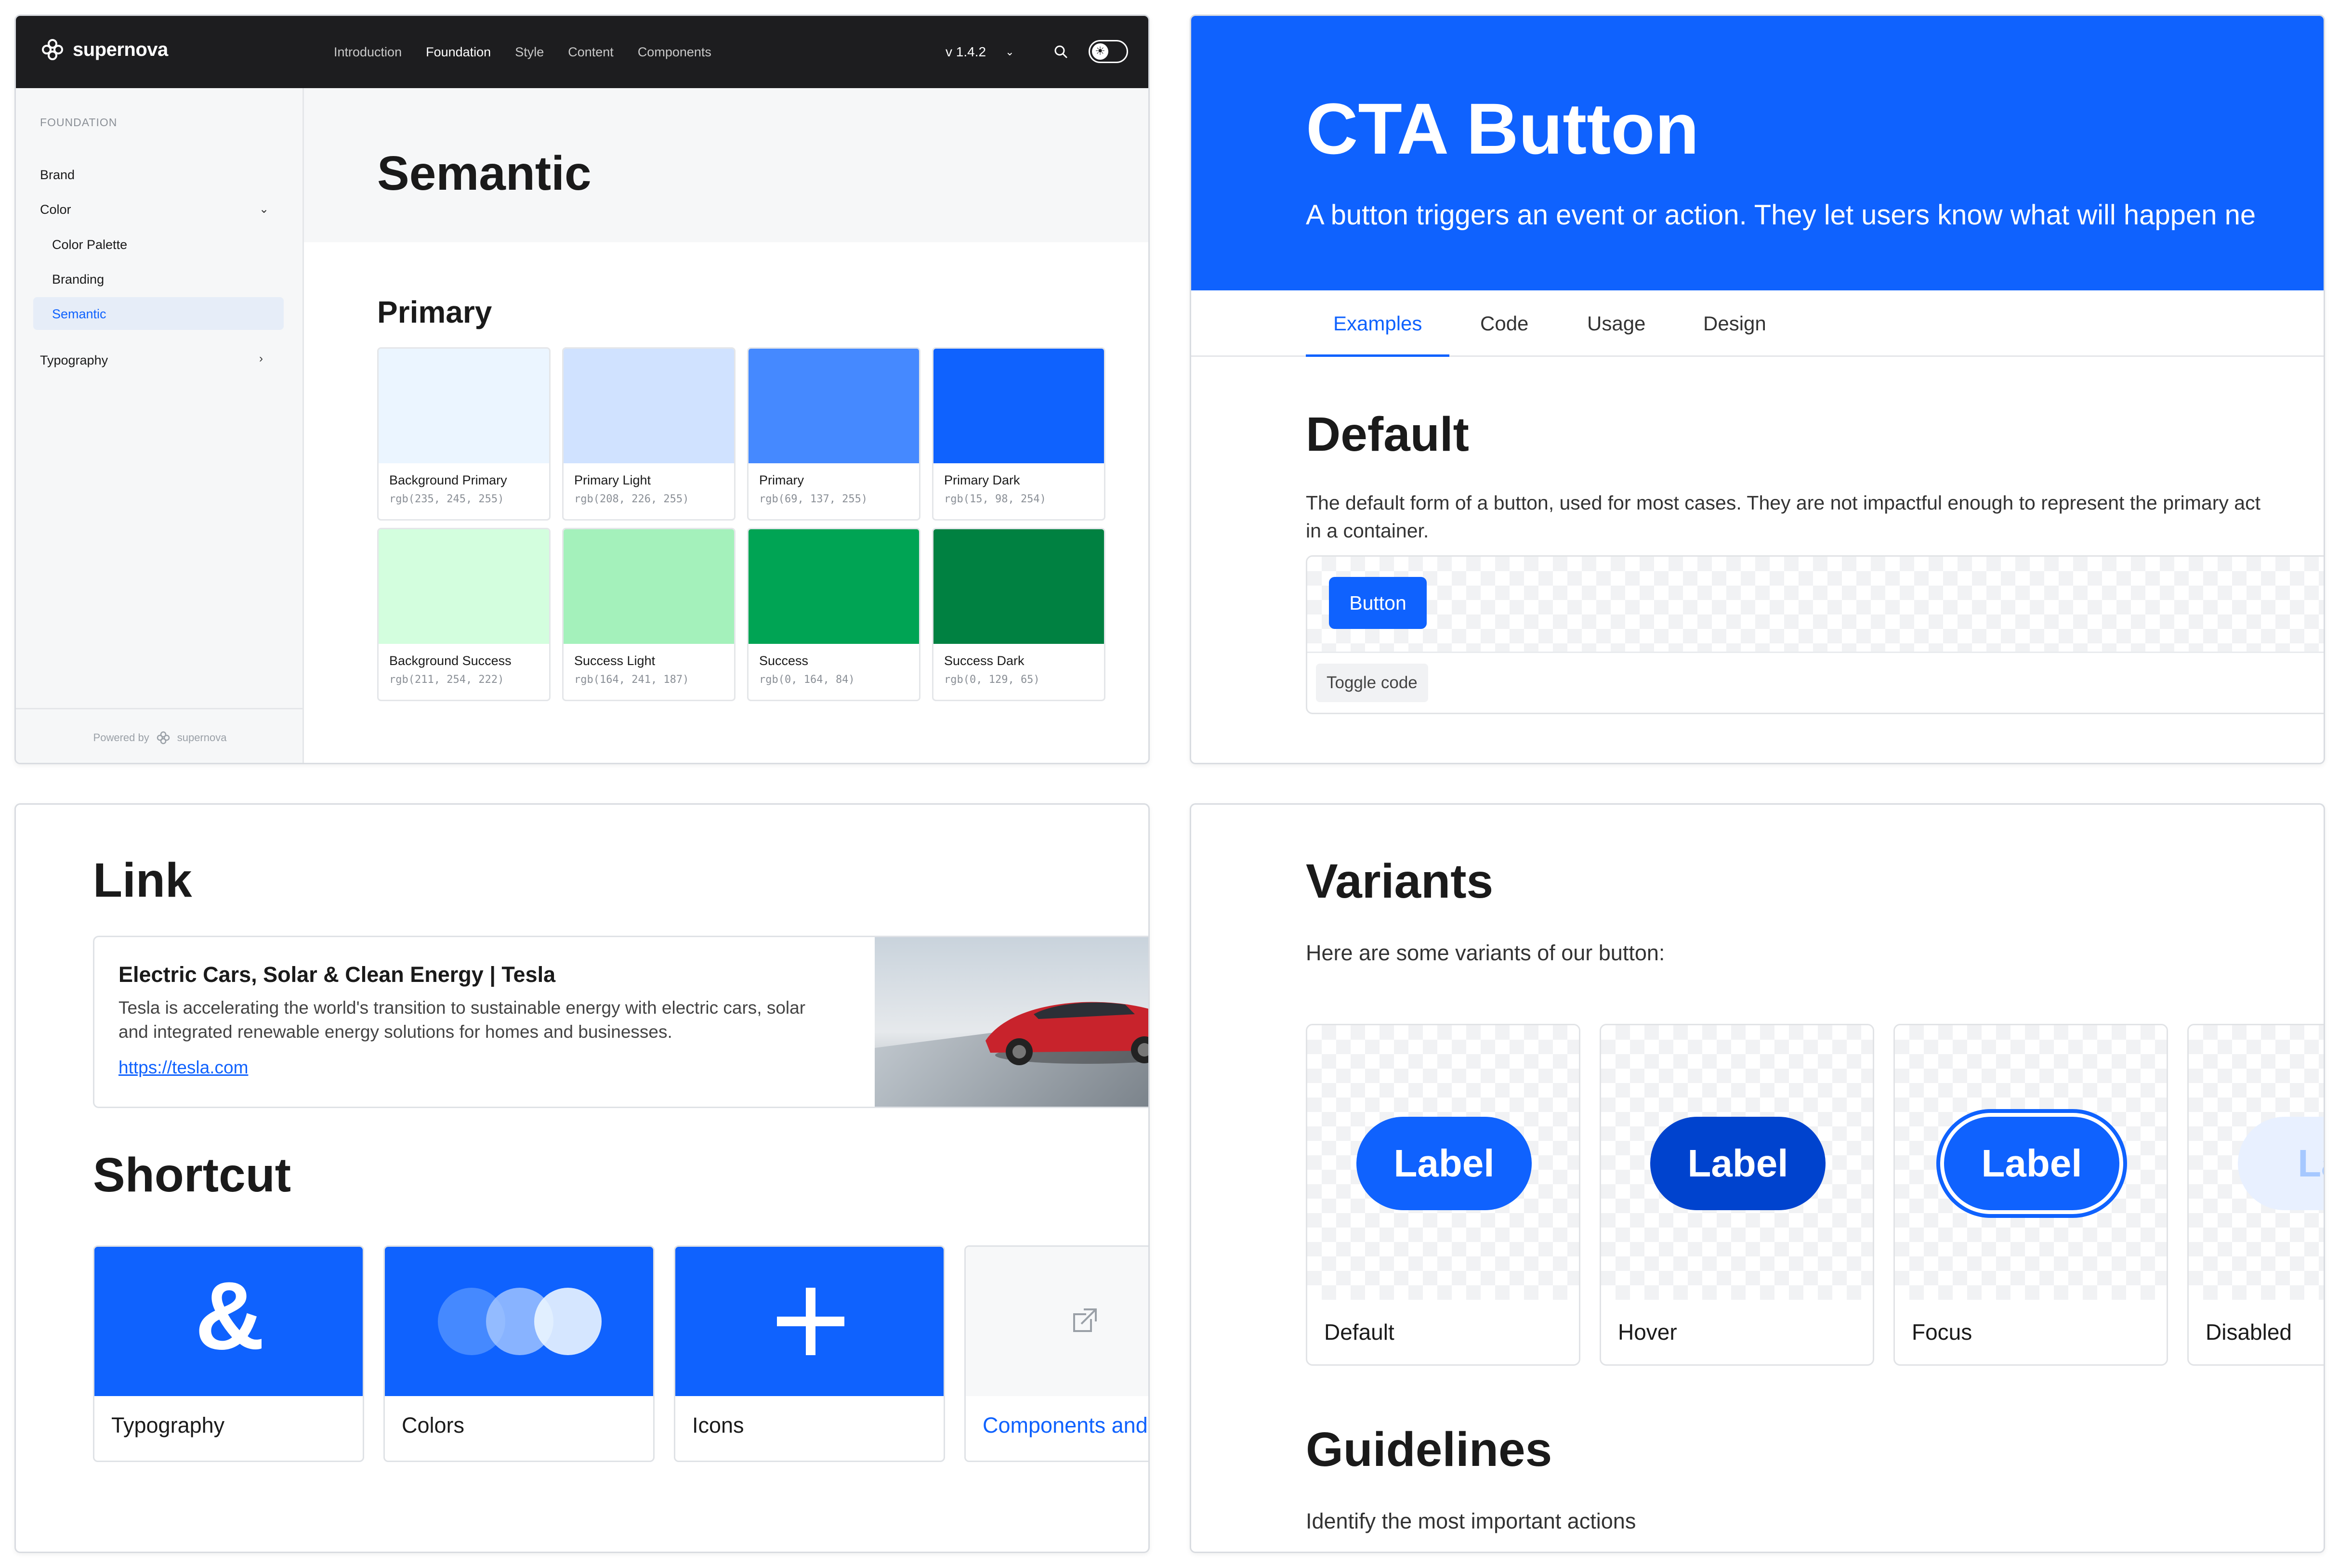 Image resolution: width=2339 pixels, height=1568 pixels. Describe the element at coordinates (807, 680) in the screenshot. I see `swatch-value: rgb(0, 164, 84)` at that location.